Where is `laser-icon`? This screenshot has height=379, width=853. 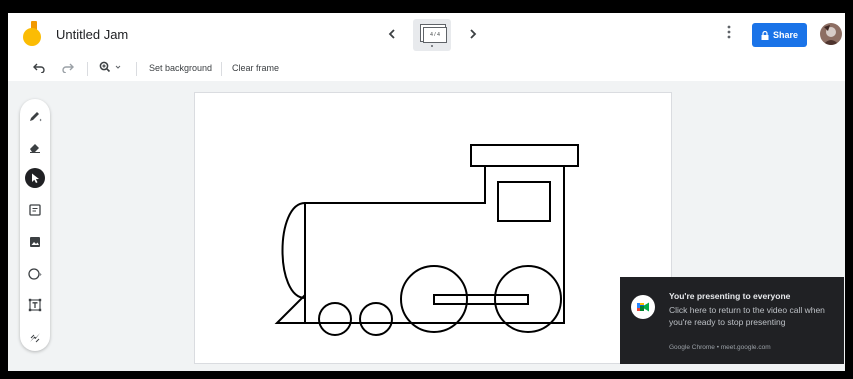
laser-icon is located at coordinates (35, 338).